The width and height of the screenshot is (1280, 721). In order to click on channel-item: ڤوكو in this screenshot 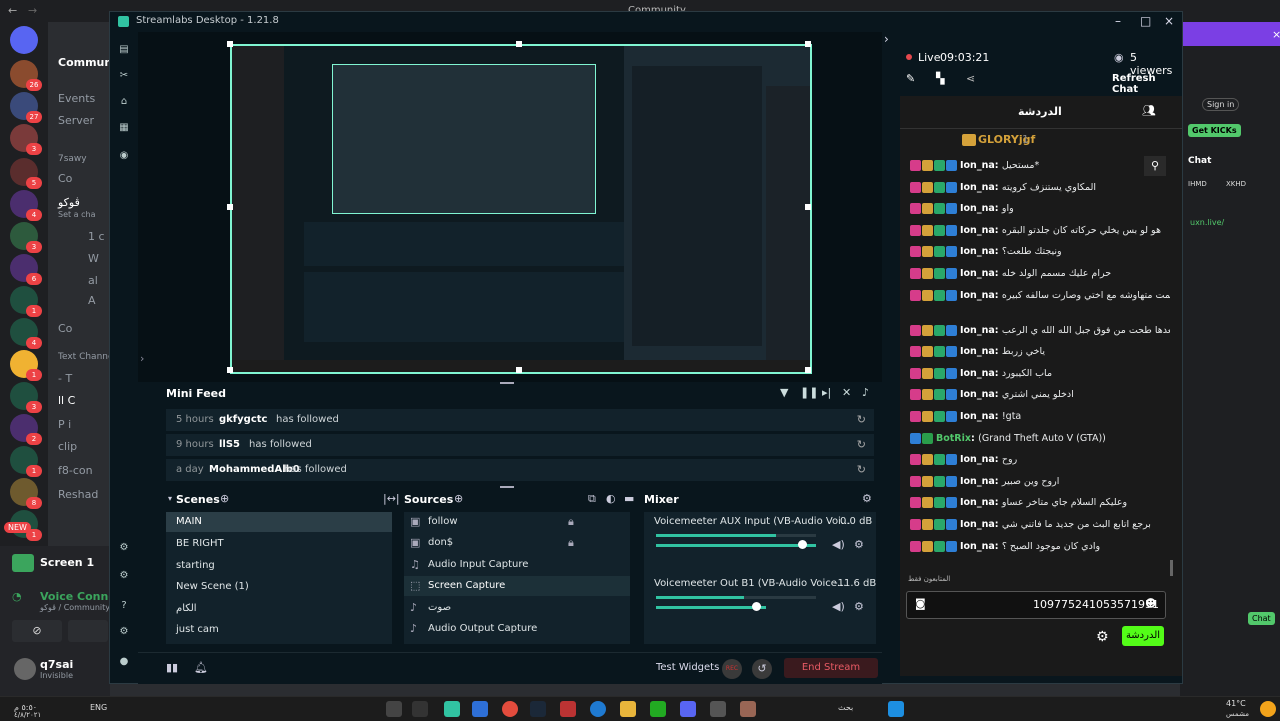, I will do `click(69, 202)`.